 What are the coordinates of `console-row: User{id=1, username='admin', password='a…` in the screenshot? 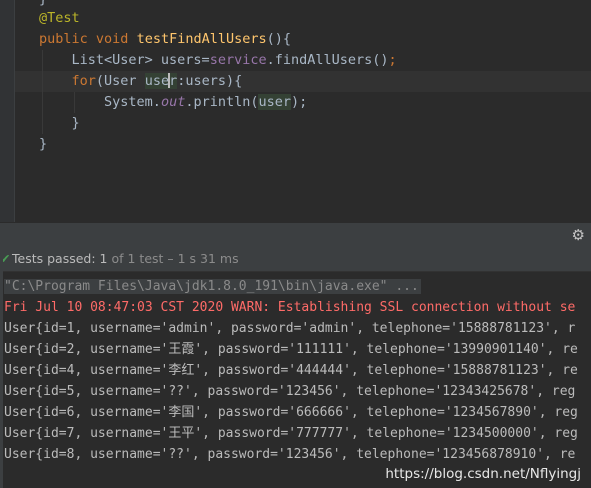 It's located at (290, 328).